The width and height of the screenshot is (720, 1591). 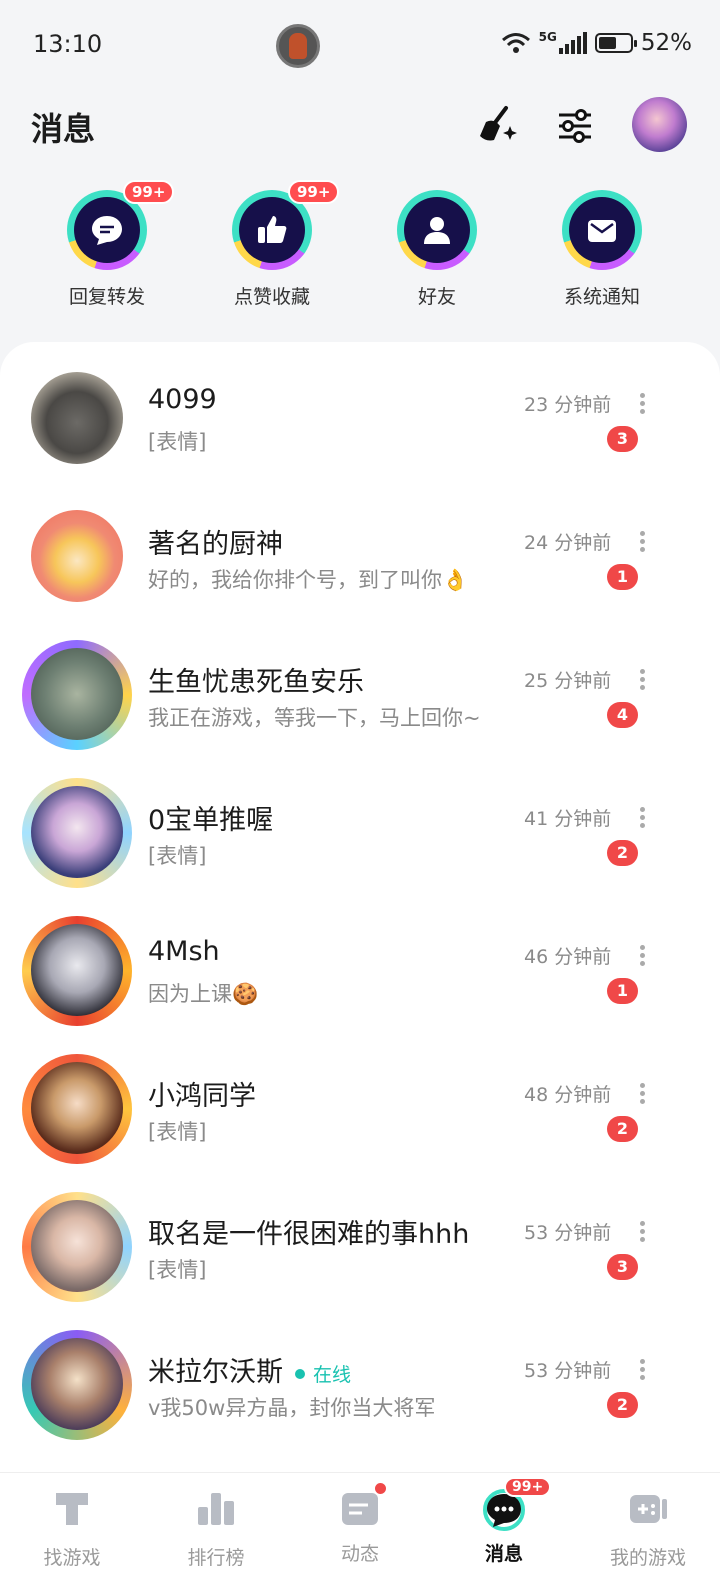 What do you see at coordinates (359, 1554) in the screenshot?
I see `tab-label: 动态` at bounding box center [359, 1554].